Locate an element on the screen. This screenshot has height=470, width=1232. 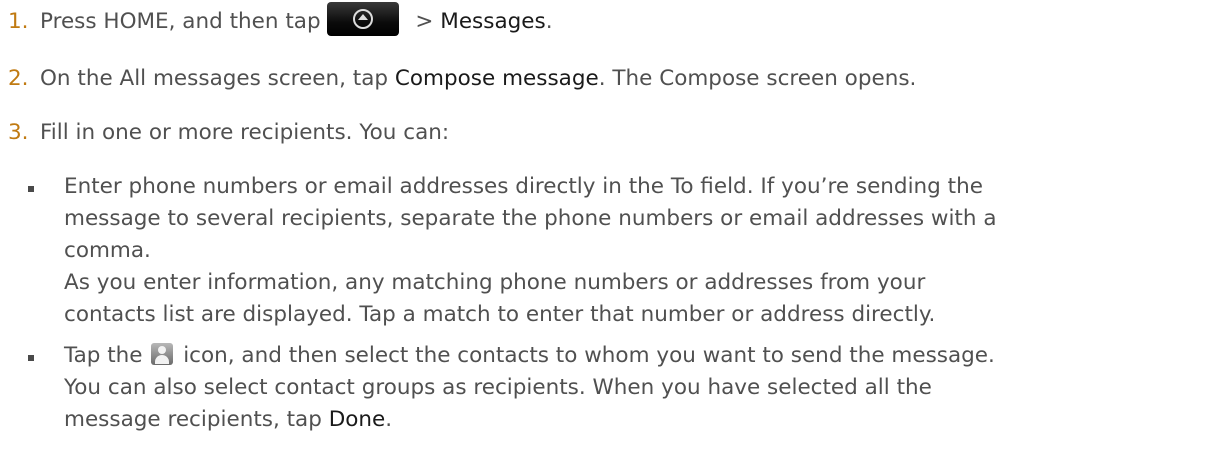
step-text: Press HOME, and then tap is located at coordinates (180, 21).